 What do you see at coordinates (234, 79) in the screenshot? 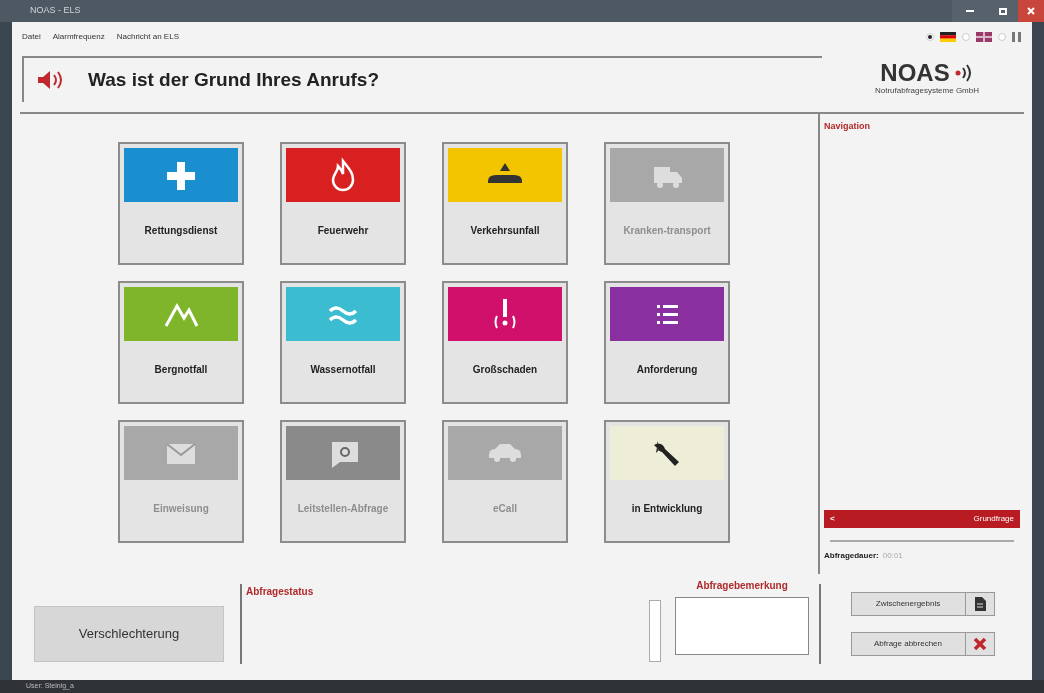
I see `question-text: Was ist der Grund Ihres Anrufs?` at bounding box center [234, 79].